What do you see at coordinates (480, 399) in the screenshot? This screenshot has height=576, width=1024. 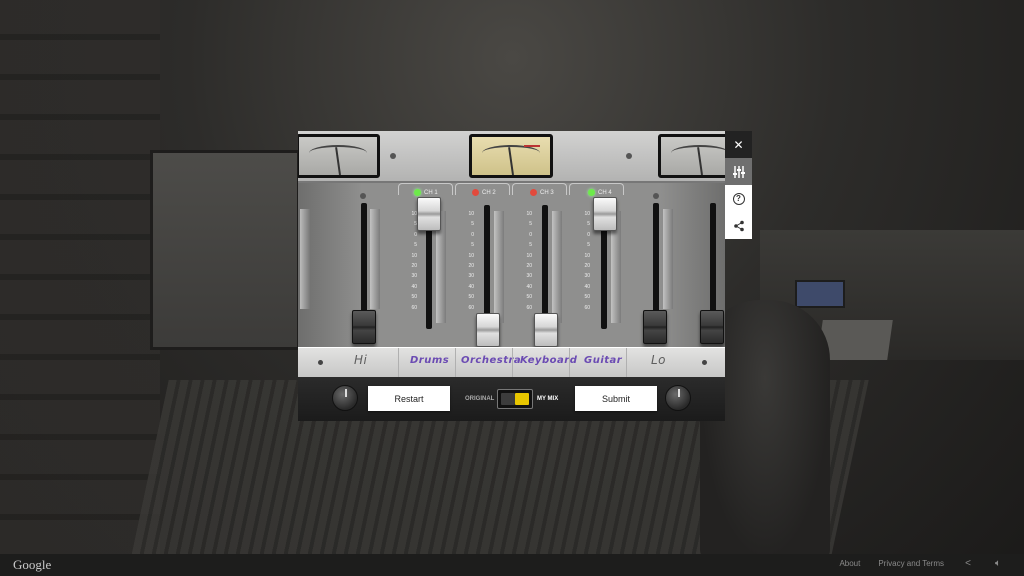 I see `toggle-original-label: ORIGINAL` at bounding box center [480, 399].